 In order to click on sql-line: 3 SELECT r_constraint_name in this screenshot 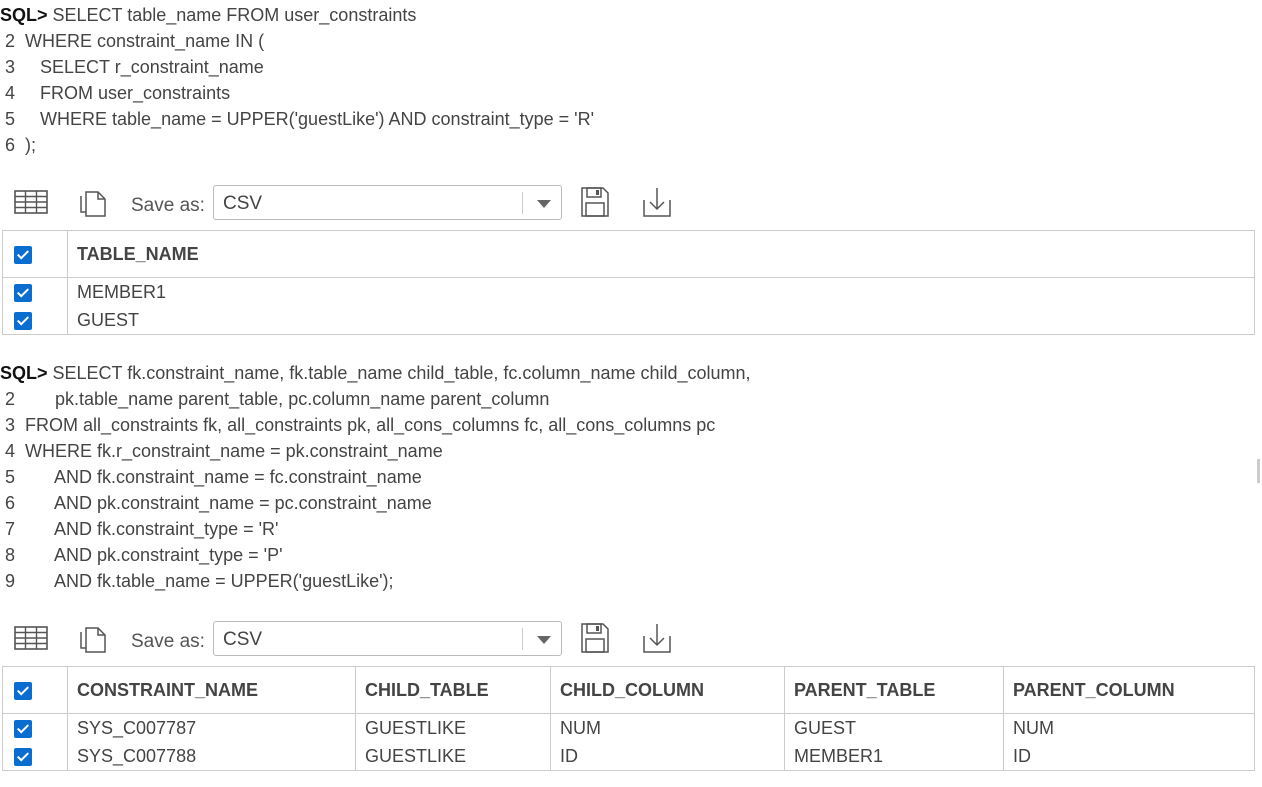, I will do `click(297, 67)`.